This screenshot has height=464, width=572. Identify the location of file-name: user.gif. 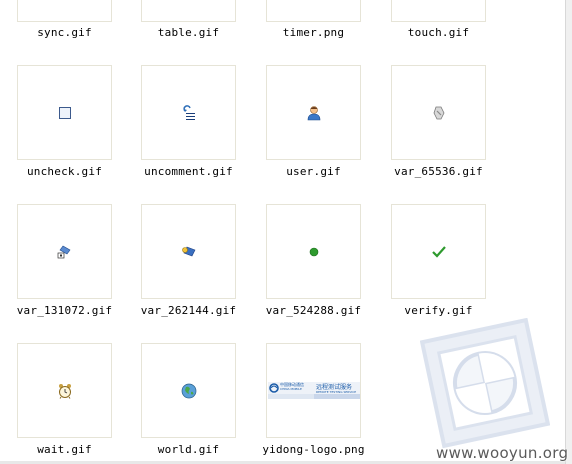
(313, 171).